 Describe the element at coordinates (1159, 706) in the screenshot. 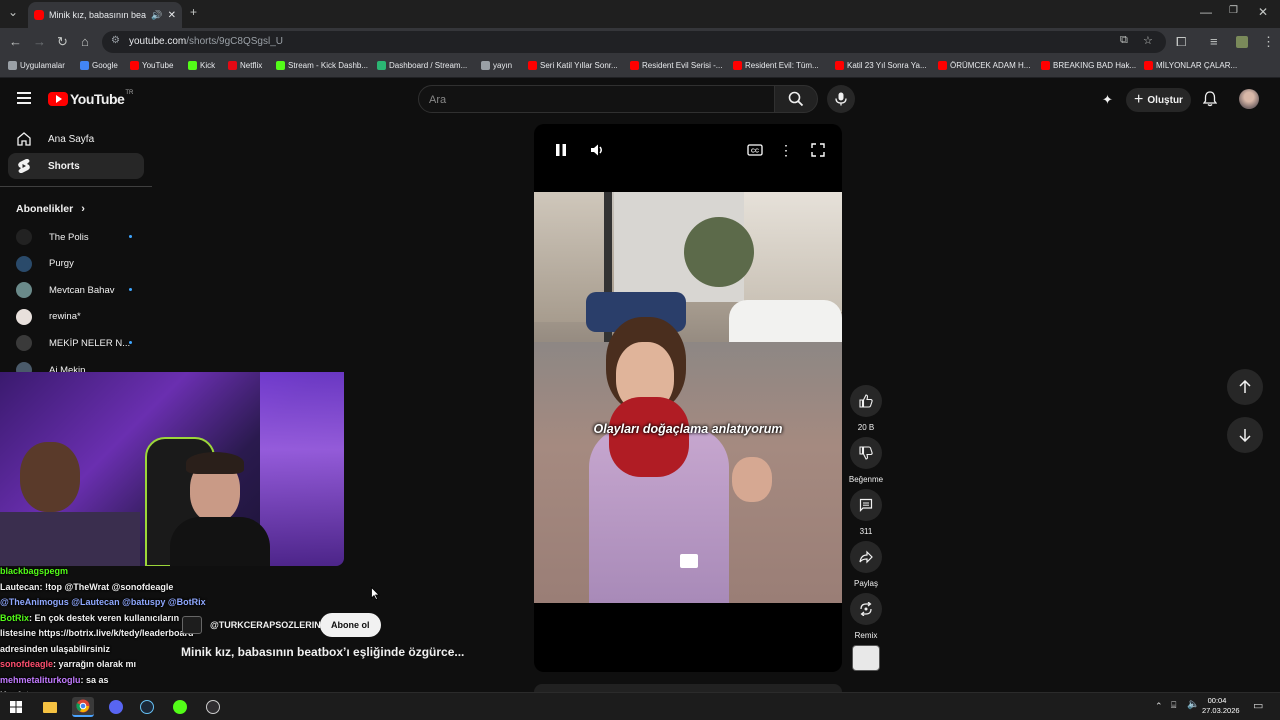

I see `tray-chevron-icon: ⌃` at that location.